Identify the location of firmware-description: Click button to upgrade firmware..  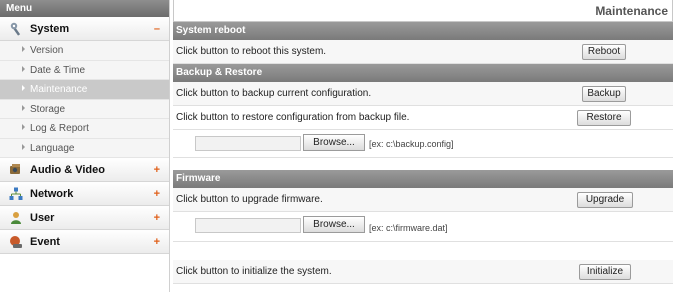
(249, 199).